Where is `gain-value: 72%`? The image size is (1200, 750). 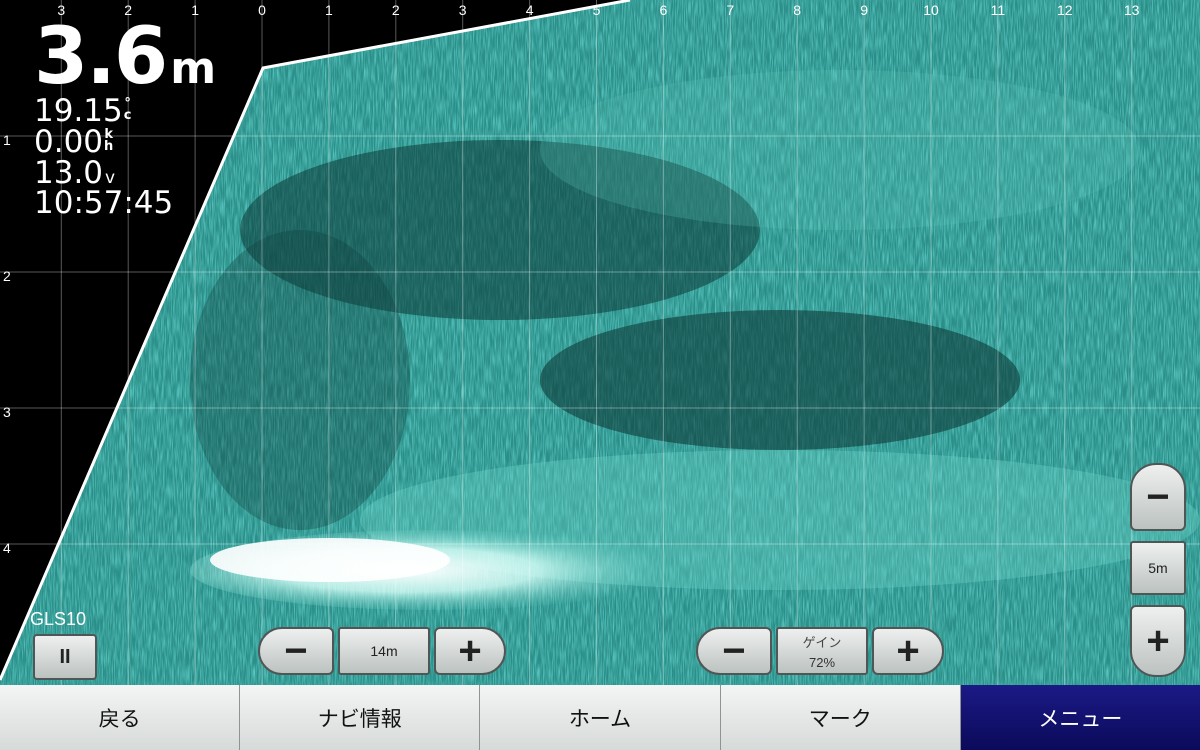
gain-value: 72% is located at coordinates (822, 662).